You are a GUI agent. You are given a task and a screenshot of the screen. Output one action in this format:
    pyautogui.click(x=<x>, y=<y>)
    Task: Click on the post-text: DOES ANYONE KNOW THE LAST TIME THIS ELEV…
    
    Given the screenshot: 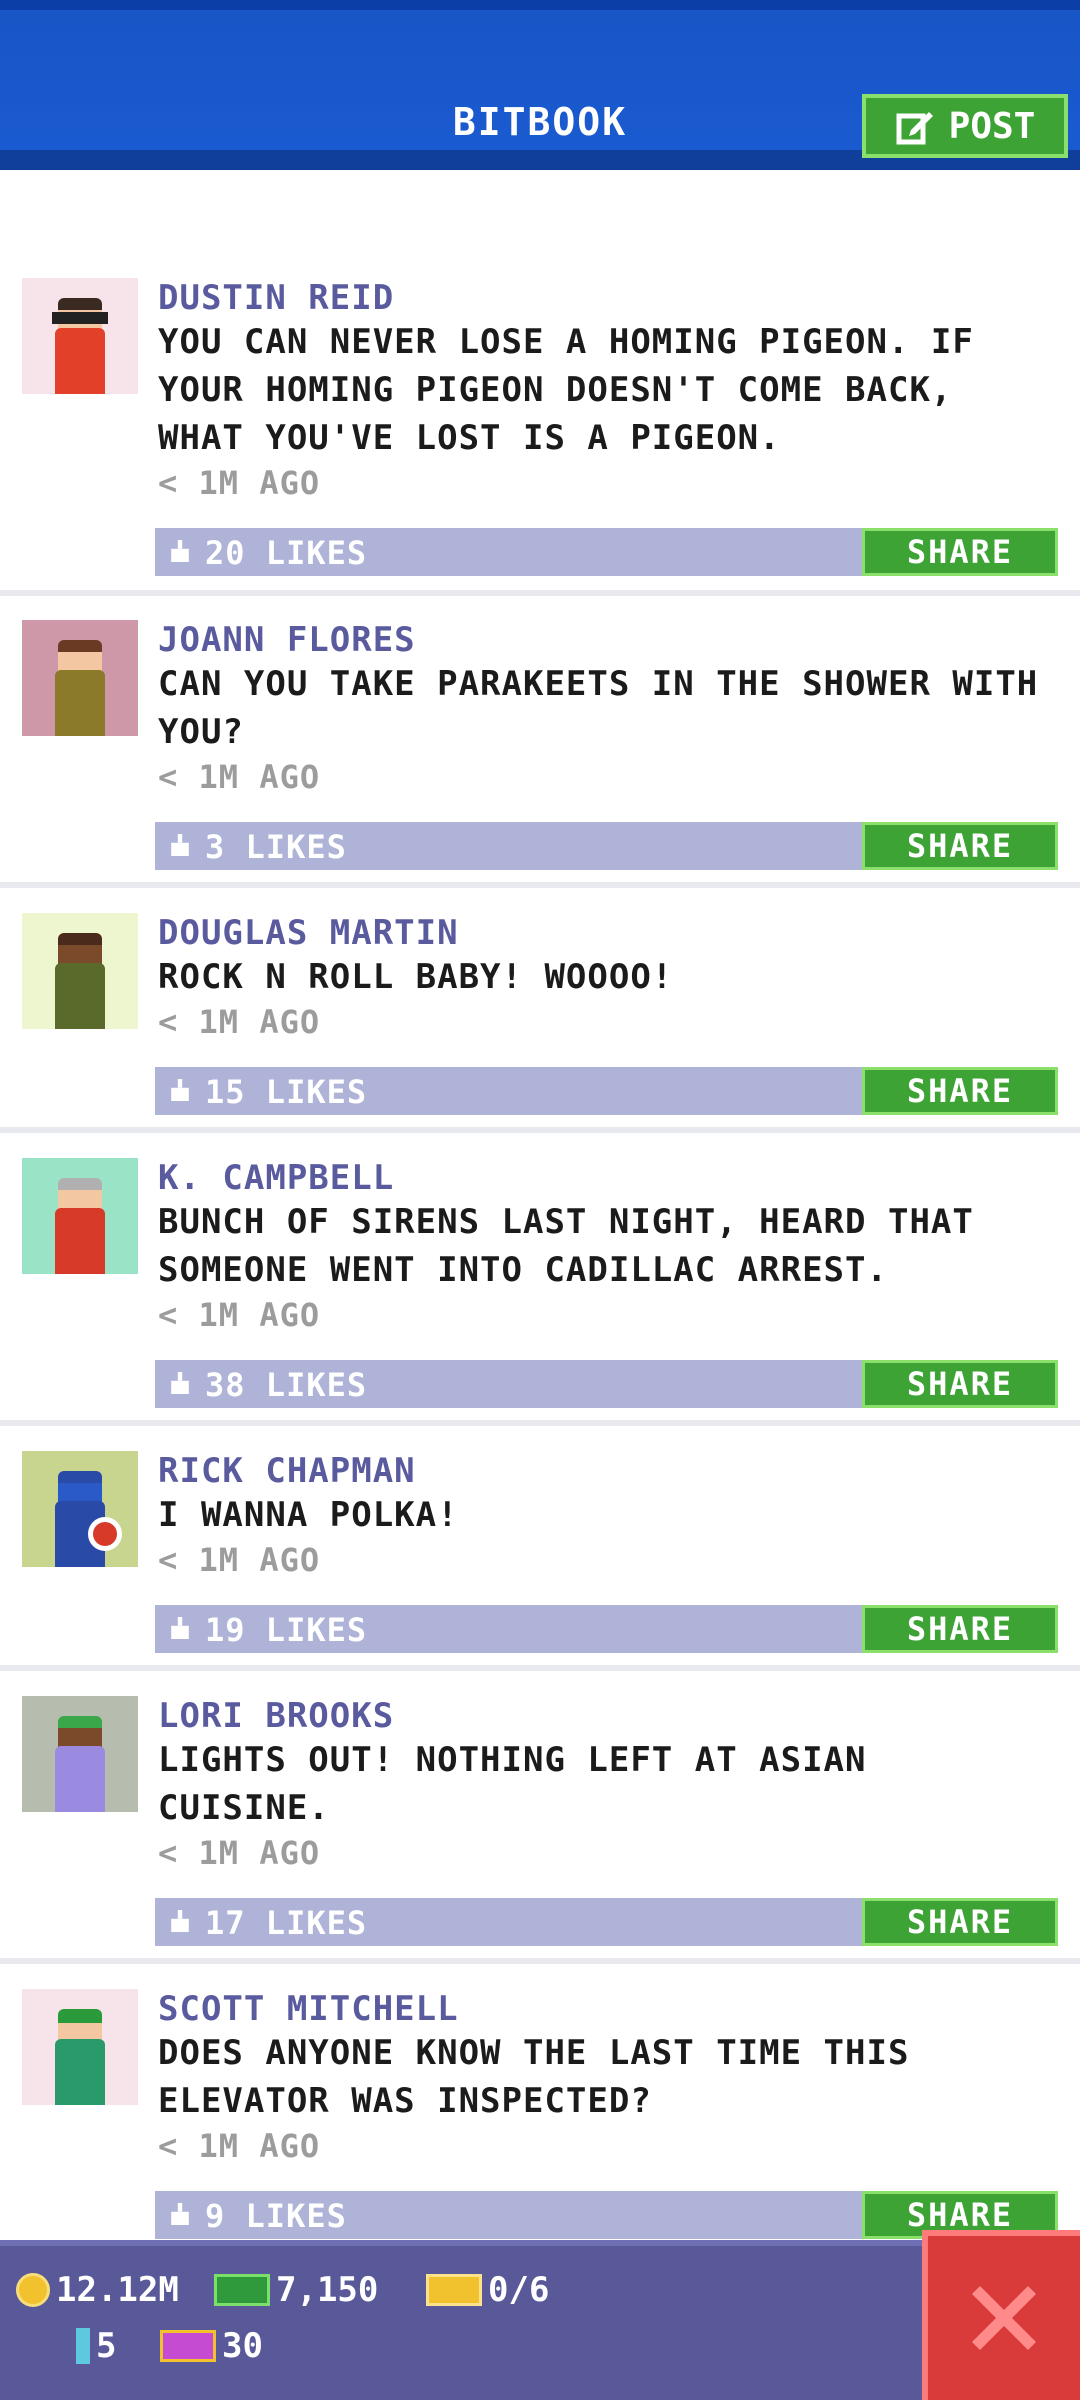 What is the action you would take?
    pyautogui.click(x=534, y=2077)
    